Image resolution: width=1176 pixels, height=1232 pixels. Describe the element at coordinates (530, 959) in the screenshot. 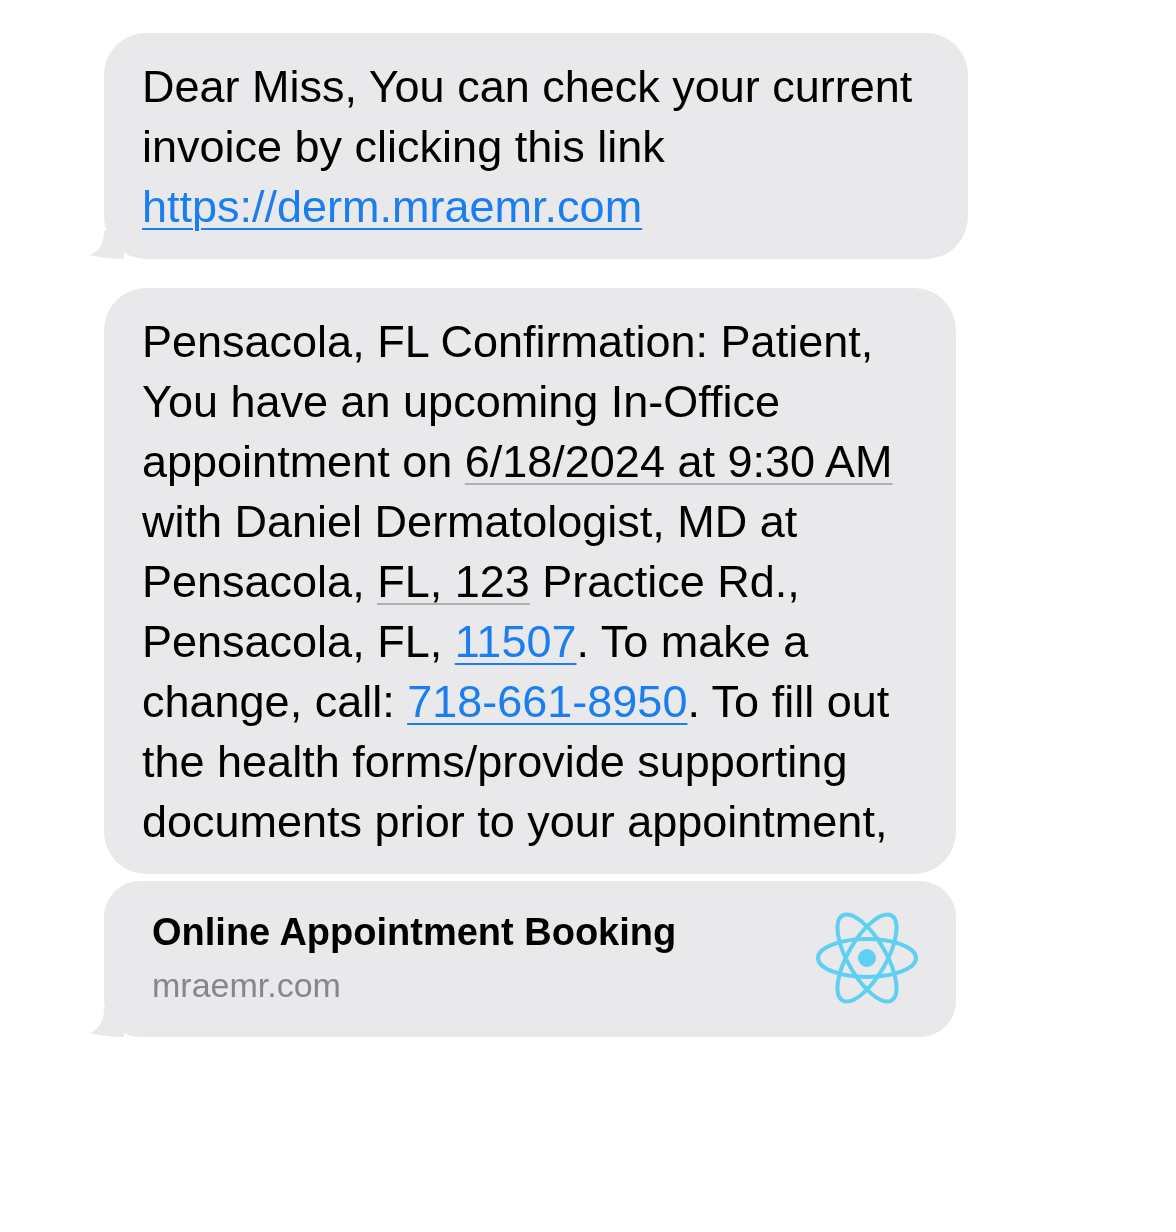

I see `link-preview-card: Online Appointment Booking mraemr.com` at that location.